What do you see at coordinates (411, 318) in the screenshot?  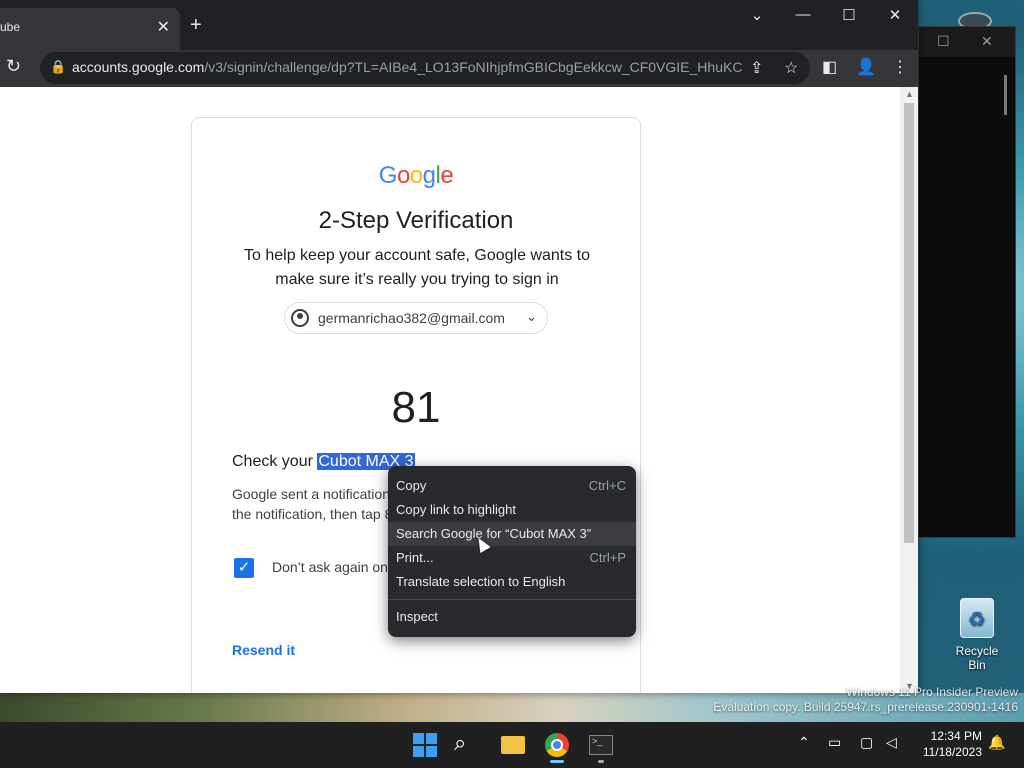 I see `account-email: germanrichao382@gmail.com` at bounding box center [411, 318].